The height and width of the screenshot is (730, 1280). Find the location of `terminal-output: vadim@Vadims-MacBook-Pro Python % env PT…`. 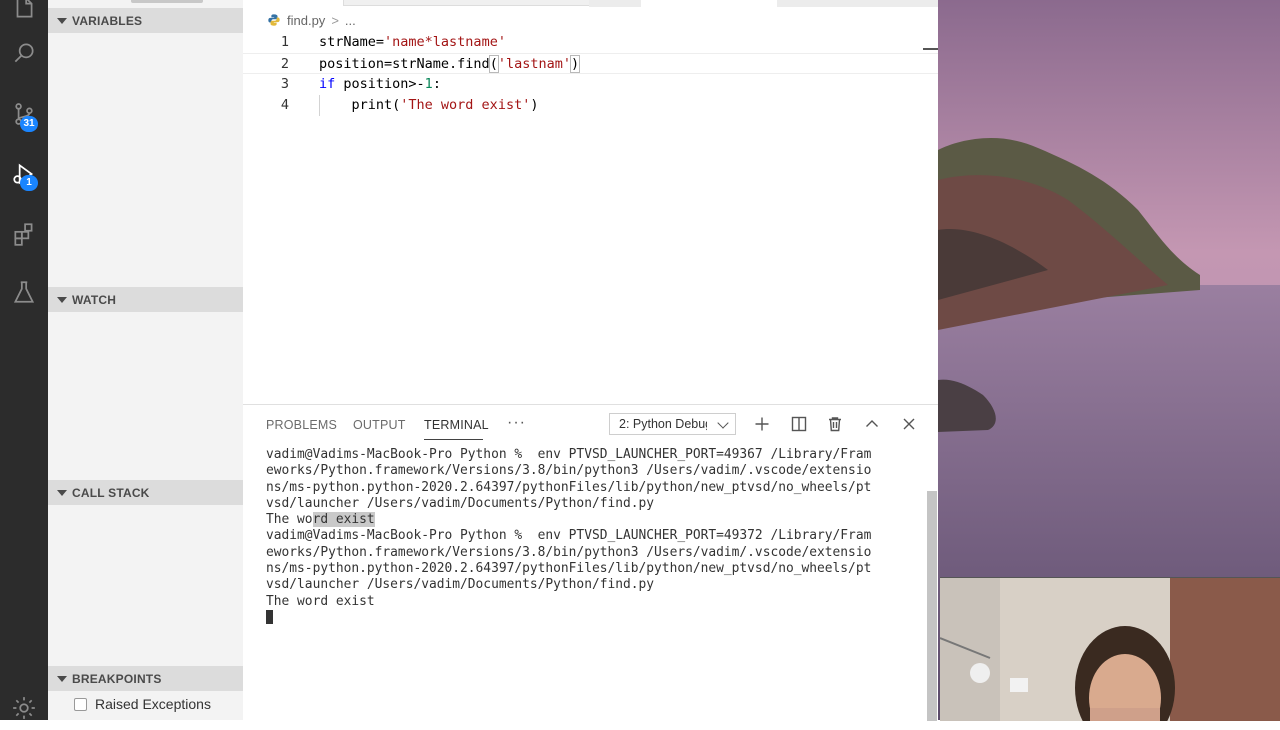

terminal-output: vadim@Vadims-MacBook-Pro Python % env PT… is located at coordinates (586, 536).